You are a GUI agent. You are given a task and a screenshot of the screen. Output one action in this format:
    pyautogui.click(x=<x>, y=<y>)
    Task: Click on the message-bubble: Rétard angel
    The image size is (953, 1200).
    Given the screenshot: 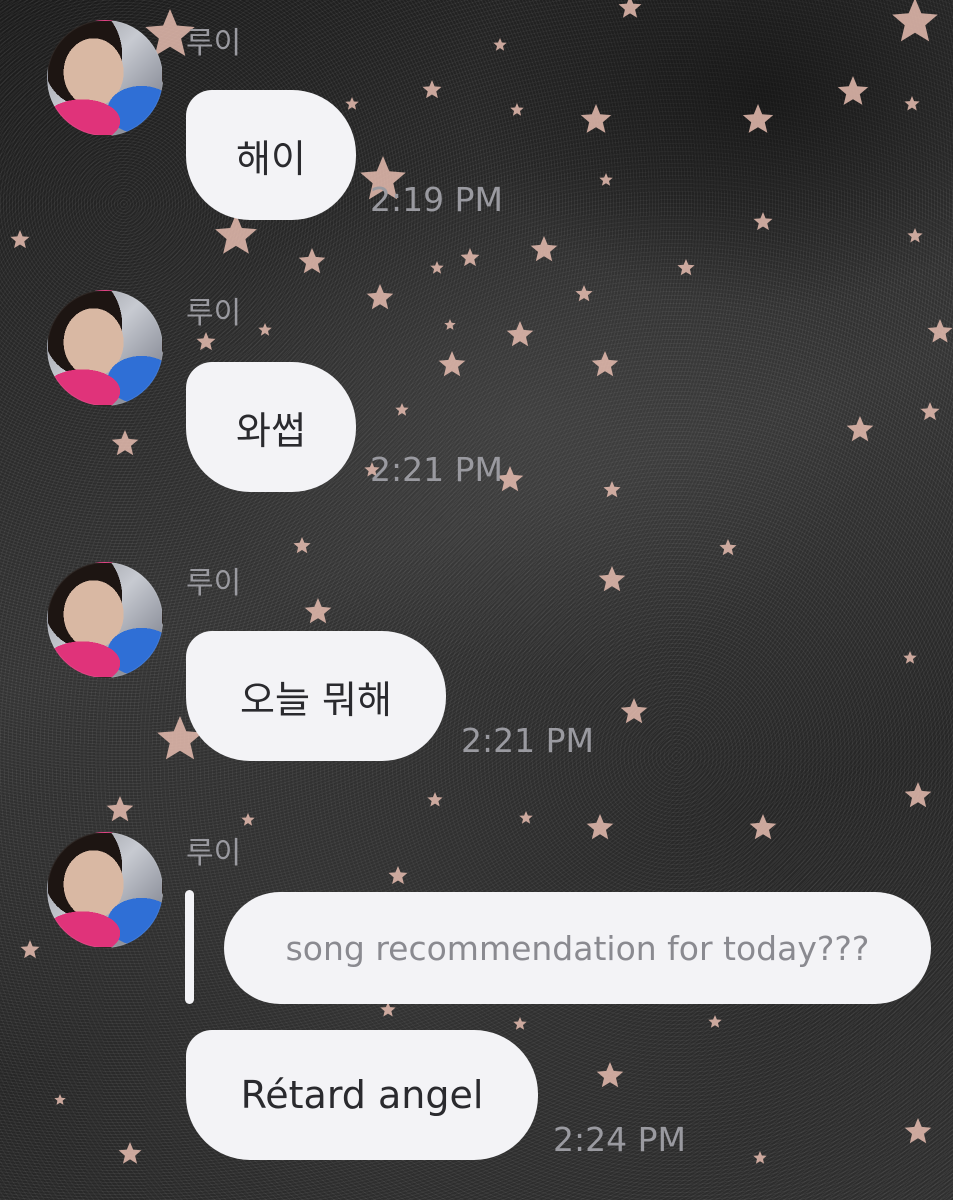 What is the action you would take?
    pyautogui.click(x=362, y=1095)
    